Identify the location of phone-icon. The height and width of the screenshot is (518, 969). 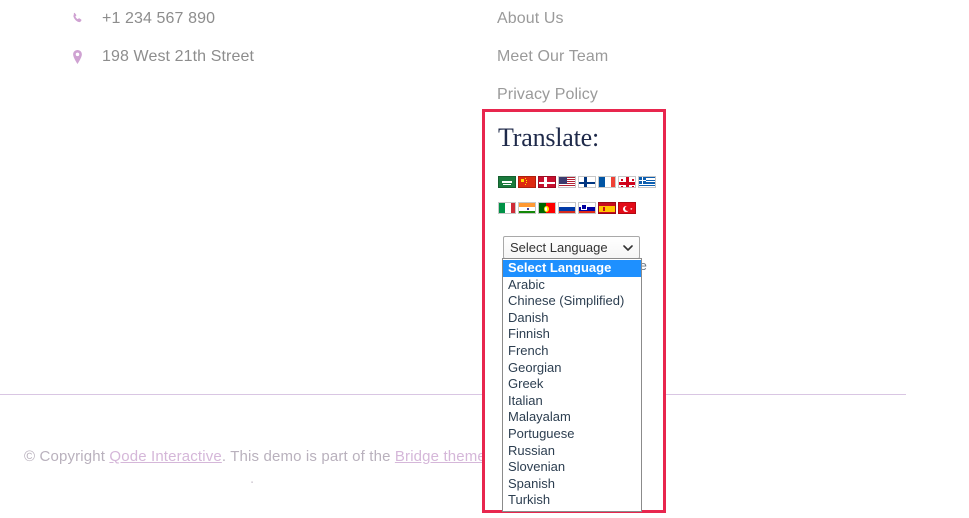
(77, 19).